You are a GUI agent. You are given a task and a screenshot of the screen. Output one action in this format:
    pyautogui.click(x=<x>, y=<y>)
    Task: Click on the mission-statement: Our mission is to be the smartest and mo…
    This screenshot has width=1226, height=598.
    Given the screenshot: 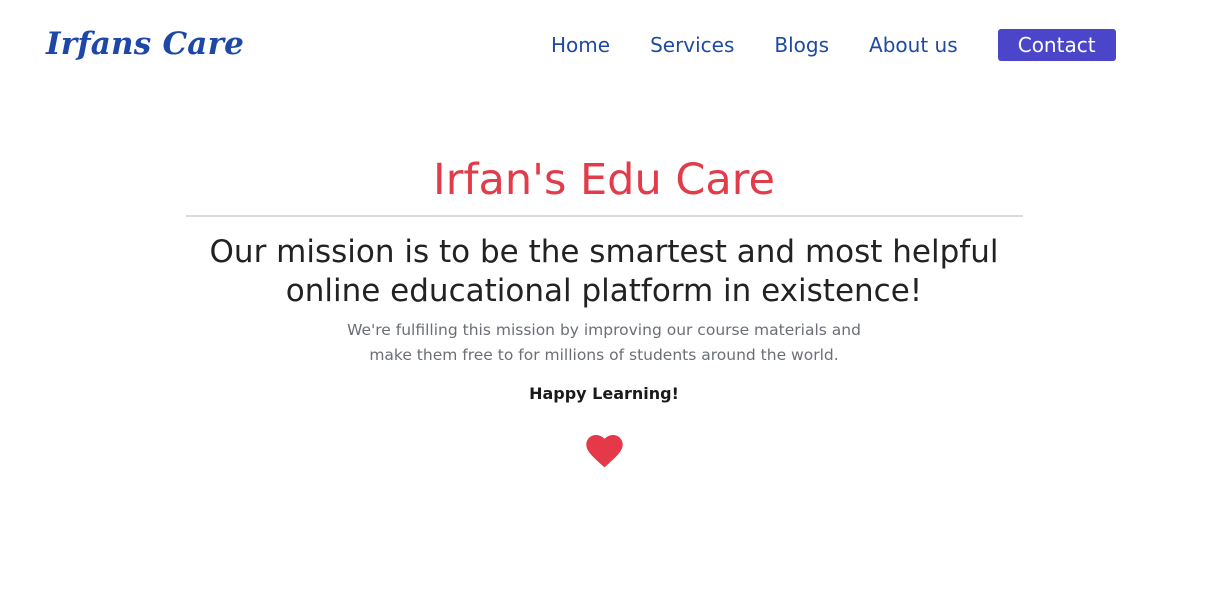 What is the action you would take?
    pyautogui.click(x=604, y=272)
    